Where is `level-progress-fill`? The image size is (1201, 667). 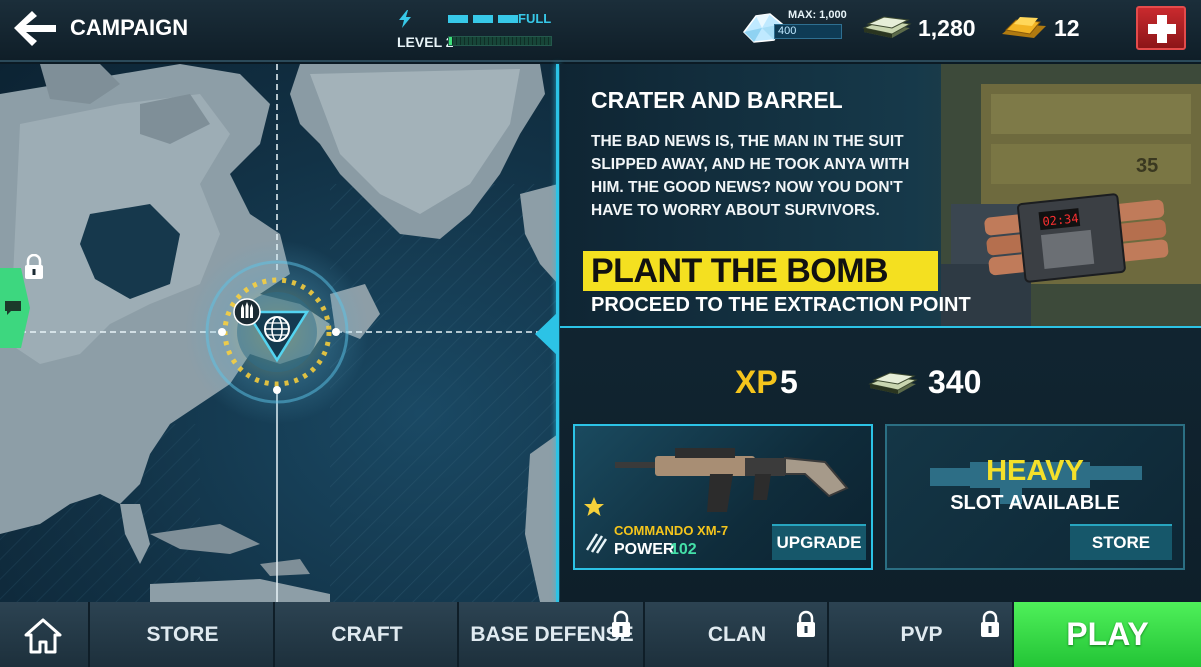
level-progress-fill is located at coordinates (451, 41).